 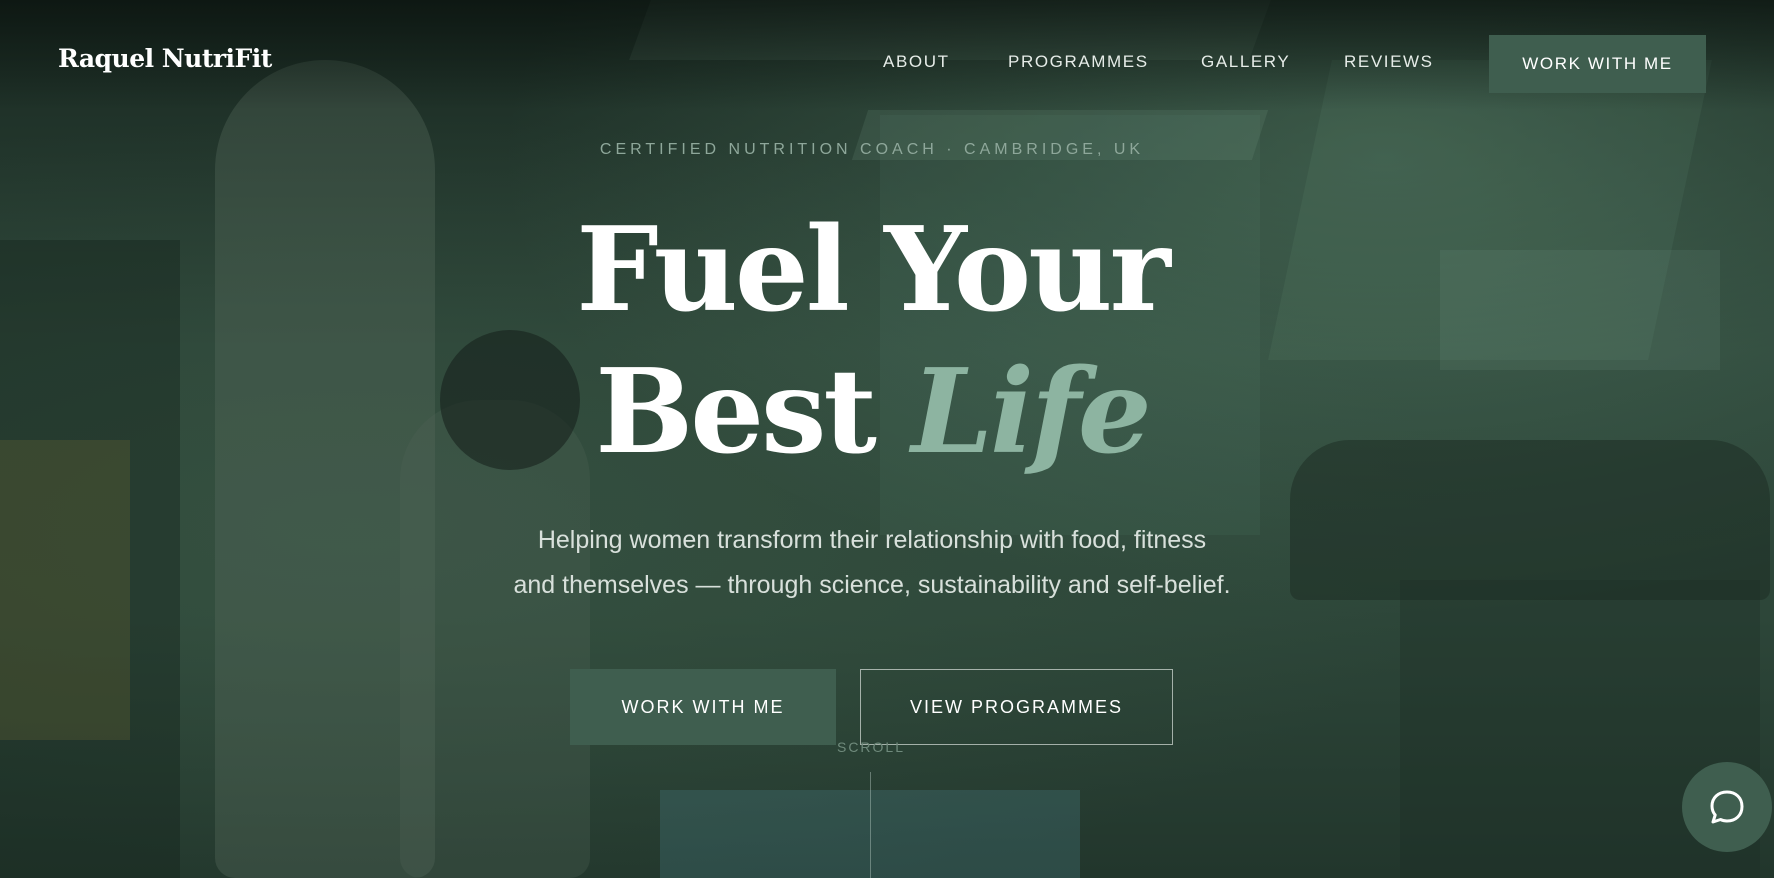 What do you see at coordinates (736, 412) in the screenshot?
I see `hero-headline-plain: Best` at bounding box center [736, 412].